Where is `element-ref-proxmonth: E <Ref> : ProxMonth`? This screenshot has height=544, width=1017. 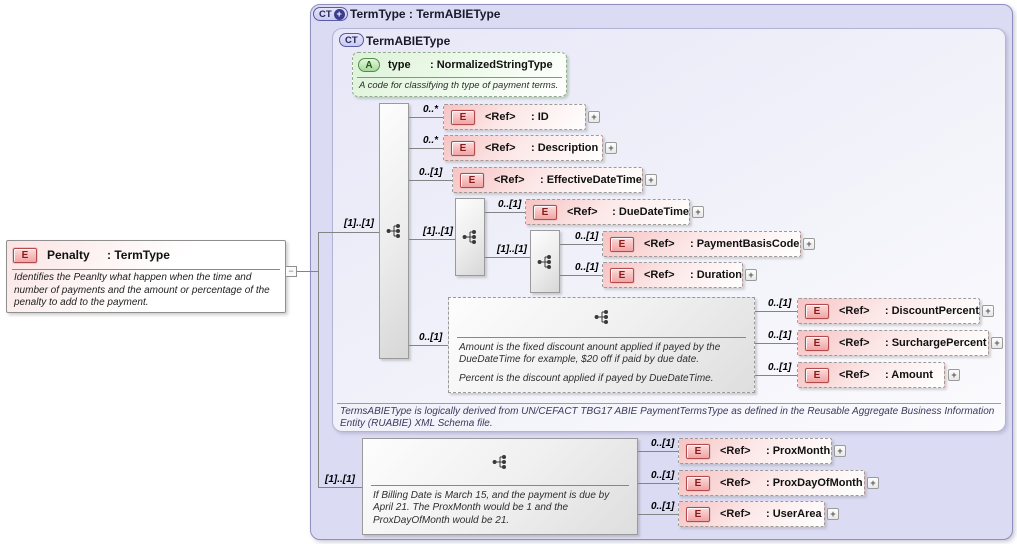 element-ref-proxmonth: E <Ref> : ProxMonth is located at coordinates (755, 451).